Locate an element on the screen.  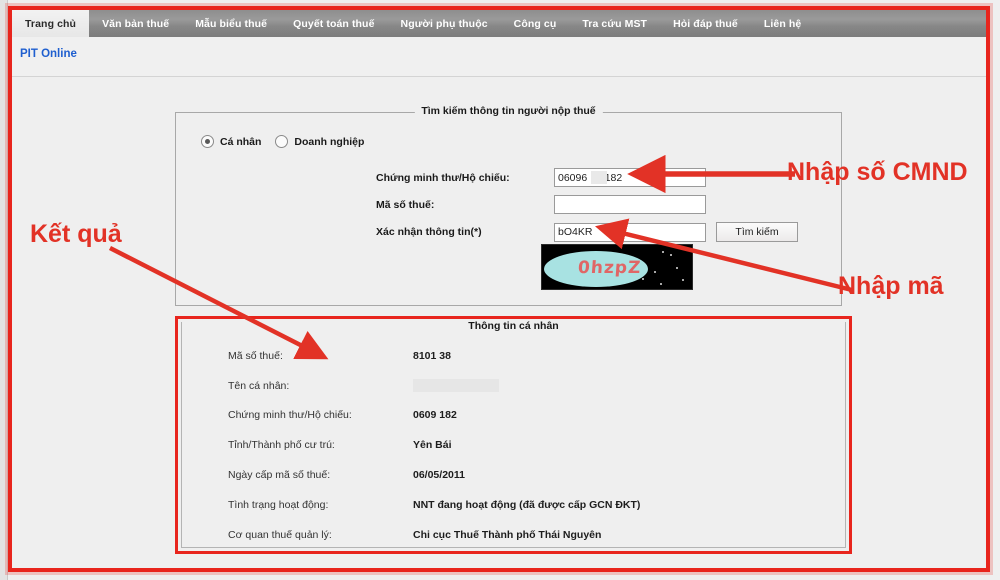
nav-label: Văn bản thuế is located at coordinates (136, 23).